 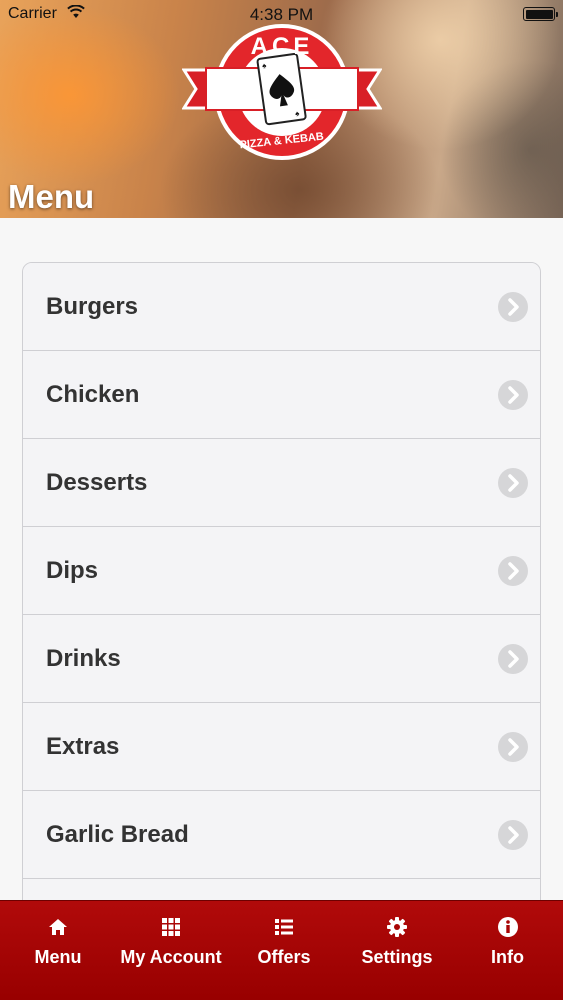 I want to click on tab-settings: Settings, so click(x=397, y=950).